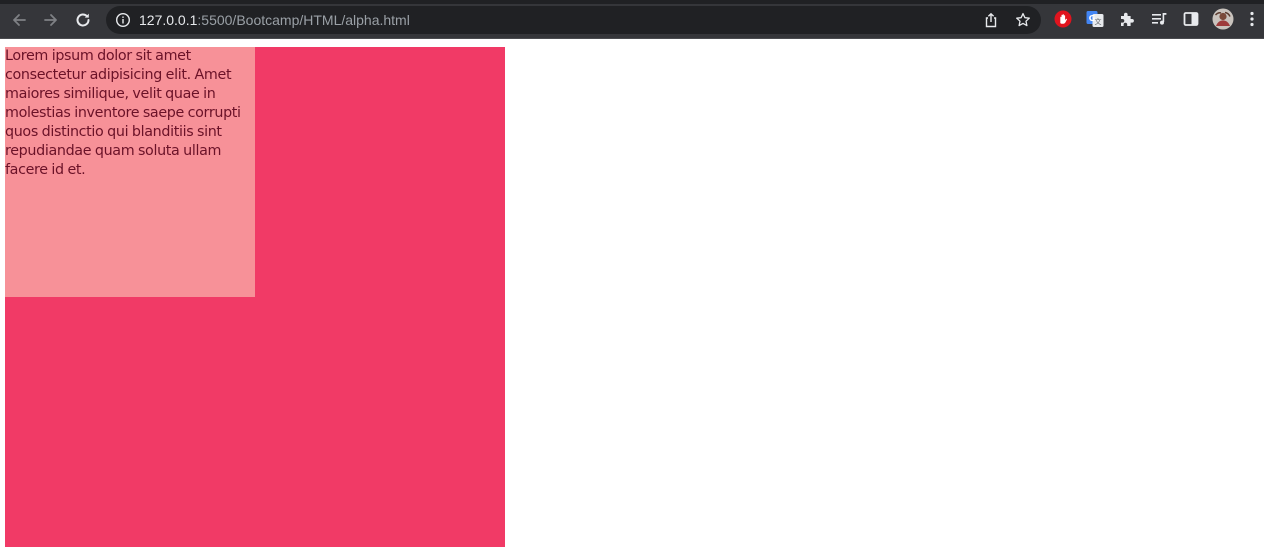 The height and width of the screenshot is (557, 1264). Describe the element at coordinates (303, 20) in the screenshot. I see `url-path: :5500/Bootcamp/HTML/alpha.html` at that location.